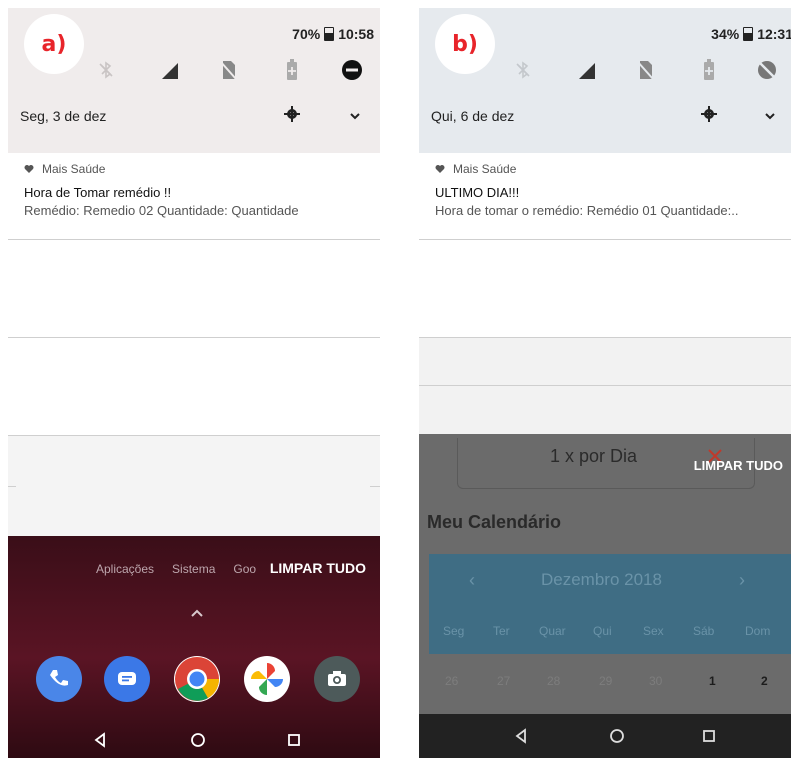  What do you see at coordinates (553, 681) in the screenshot?
I see `calendar-day: 28` at bounding box center [553, 681].